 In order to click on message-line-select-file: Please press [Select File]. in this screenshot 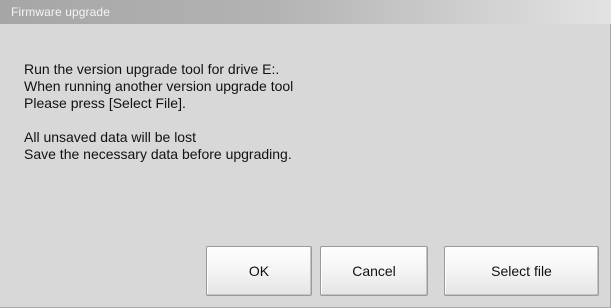, I will do `click(105, 103)`.